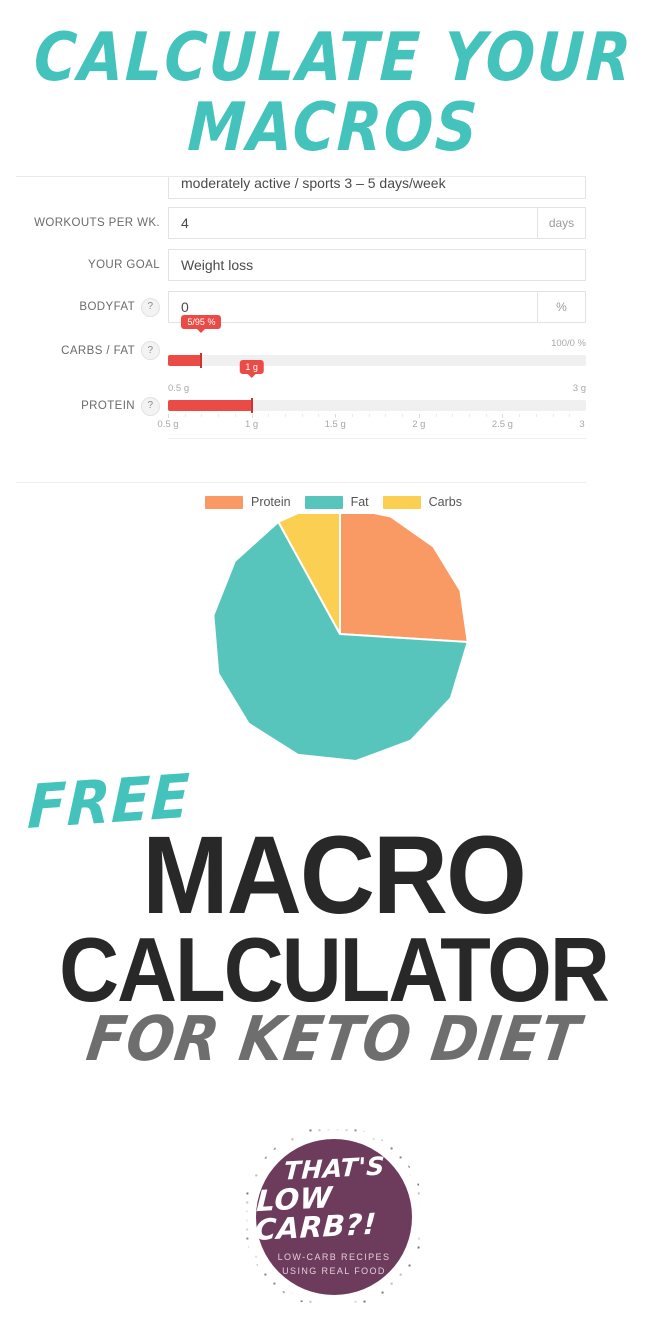 The height and width of the screenshot is (1334, 667). Describe the element at coordinates (251, 405) in the screenshot. I see `protein-handle` at that location.